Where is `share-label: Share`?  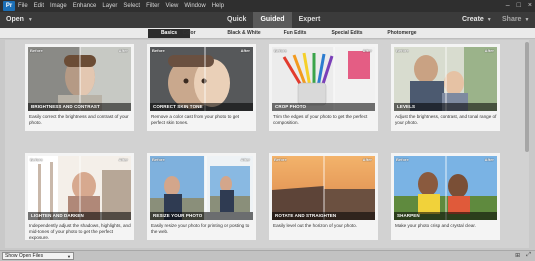 share-label: Share is located at coordinates (512, 19).